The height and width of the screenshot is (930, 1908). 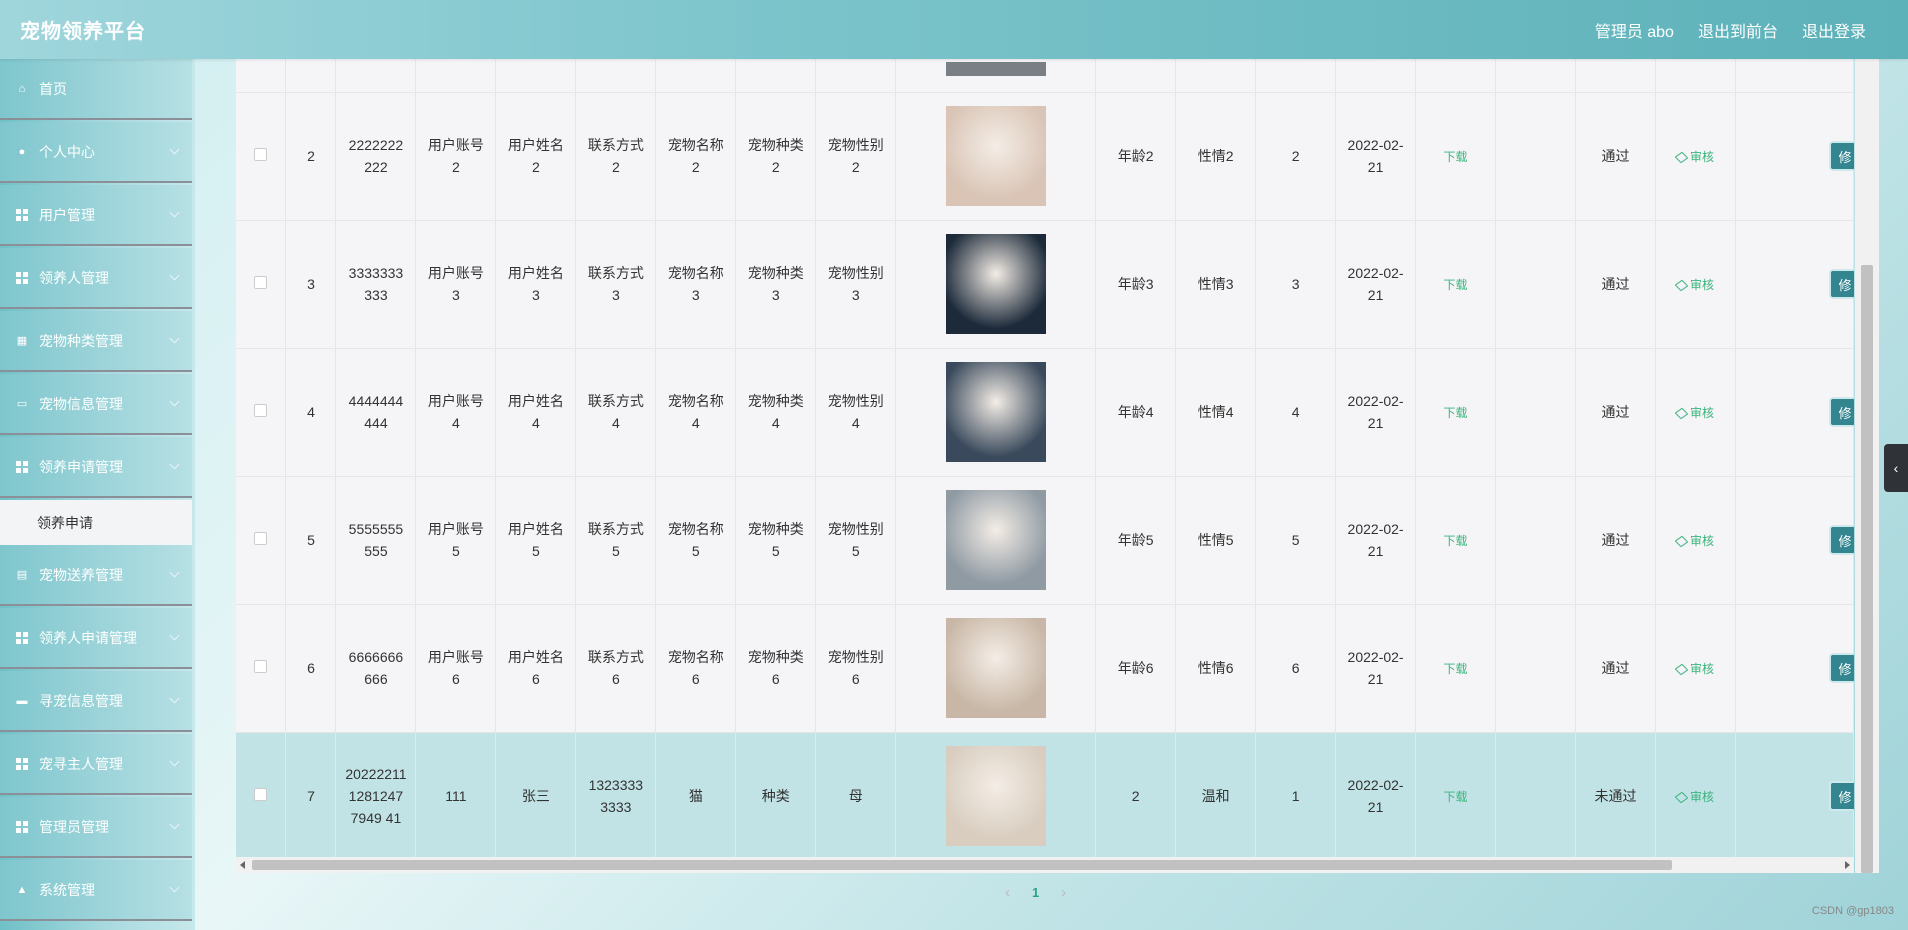 What do you see at coordinates (96, 152) in the screenshot?
I see `sidebar-item-1: ● 个人中心` at bounding box center [96, 152].